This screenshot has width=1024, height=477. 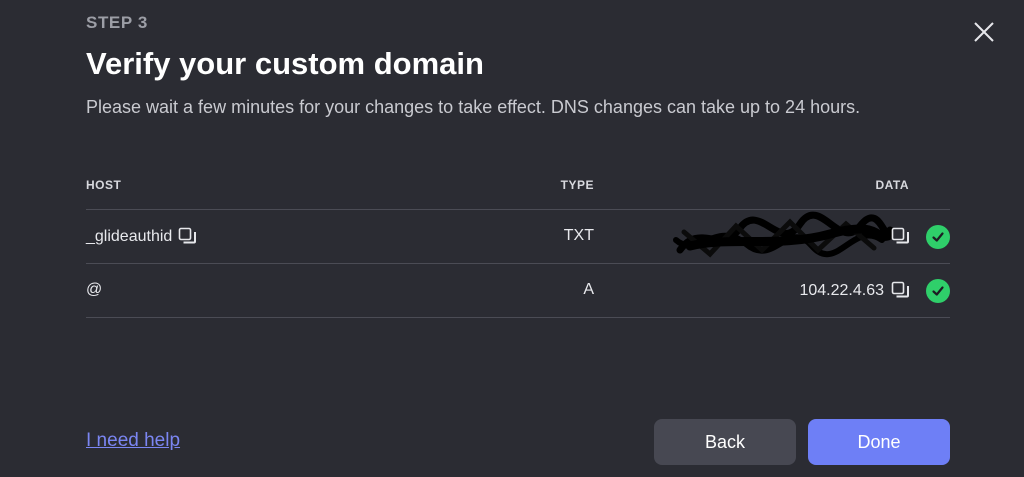 I want to click on type-value: A, so click(x=588, y=289).